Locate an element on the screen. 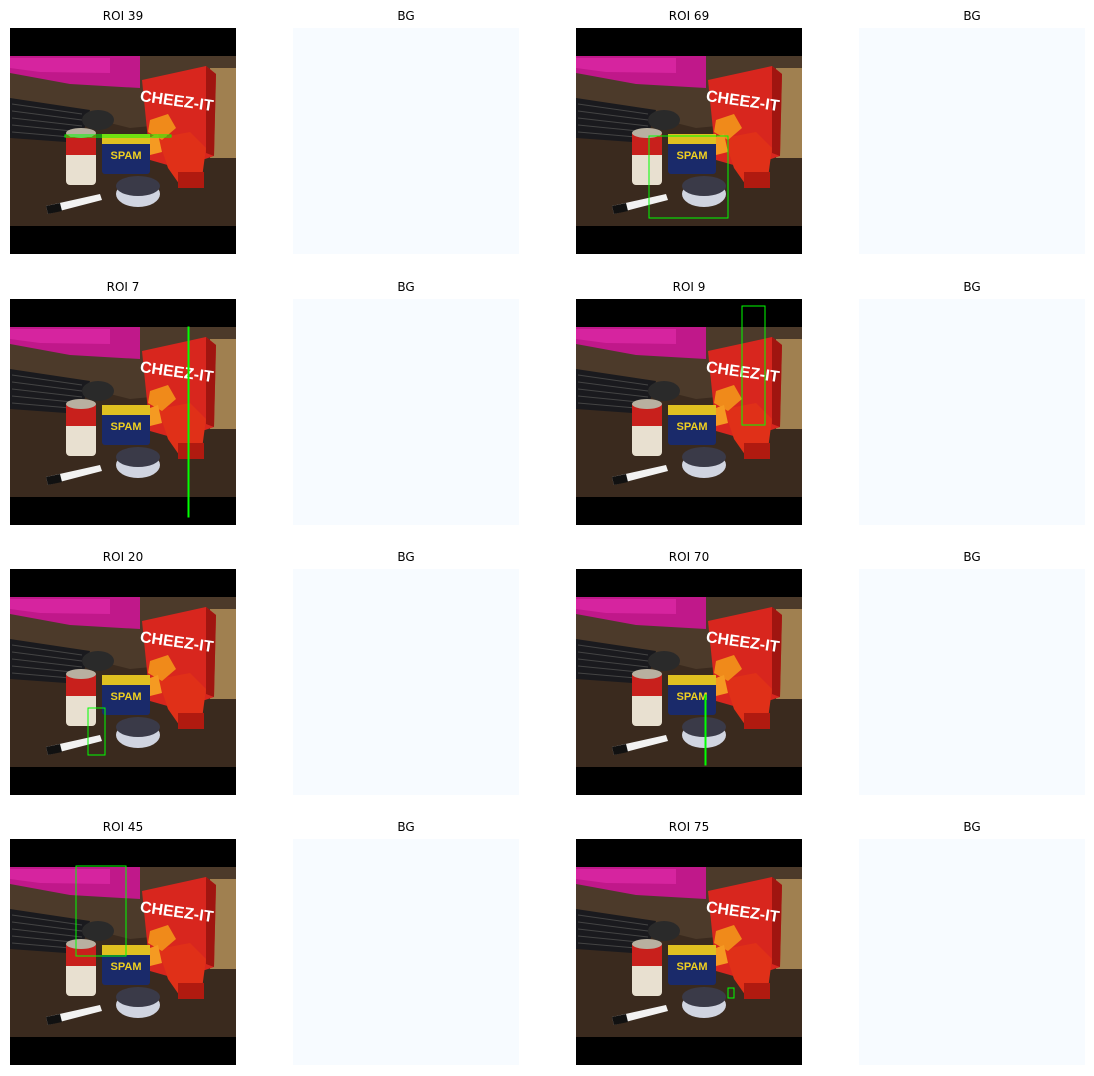 The height and width of the screenshot is (1076, 1094). panel-title: ROI 7 is located at coordinates (123, 287).